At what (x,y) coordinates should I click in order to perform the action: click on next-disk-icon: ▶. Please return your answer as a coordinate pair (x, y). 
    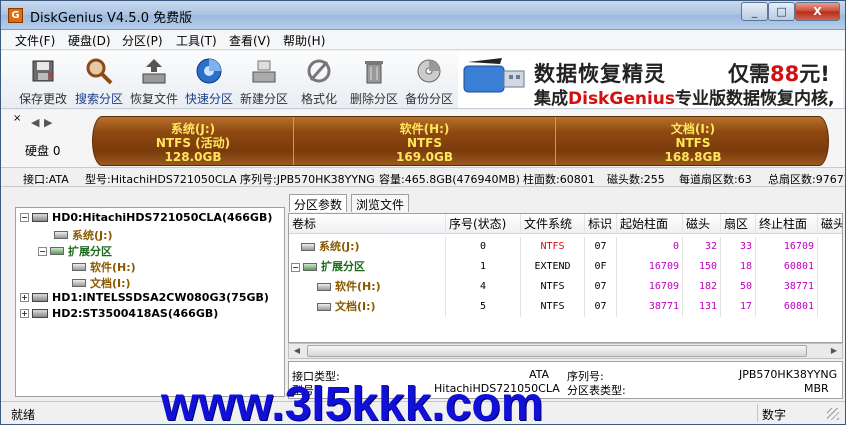
    Looking at the image, I should click on (48, 122).